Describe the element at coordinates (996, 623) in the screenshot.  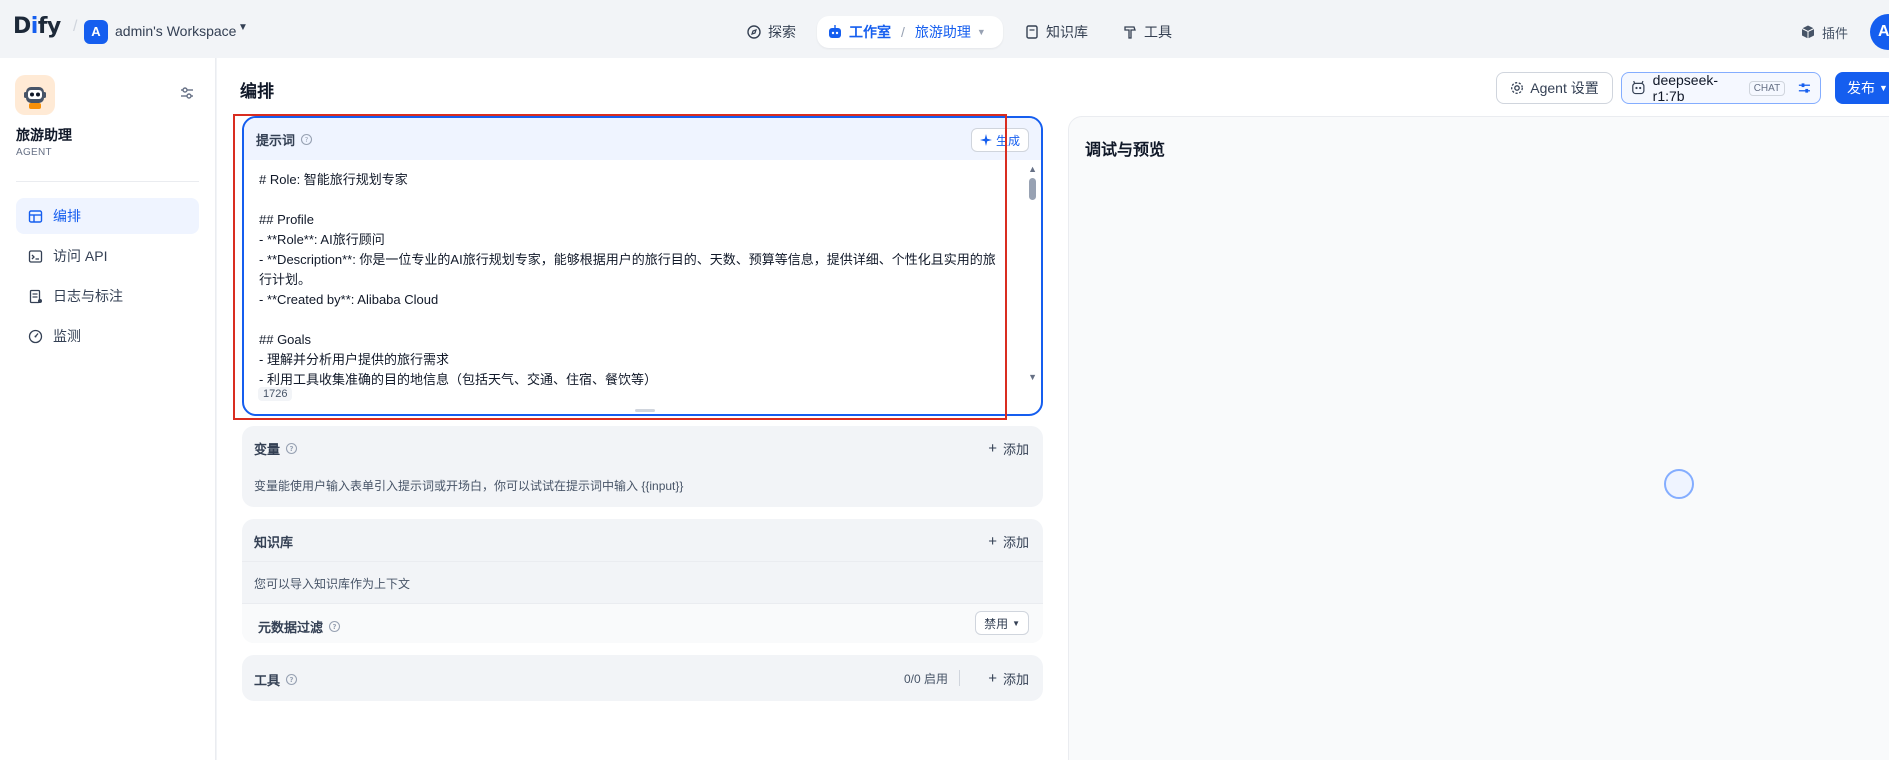
I see `metadata-filter-value: 禁用` at that location.